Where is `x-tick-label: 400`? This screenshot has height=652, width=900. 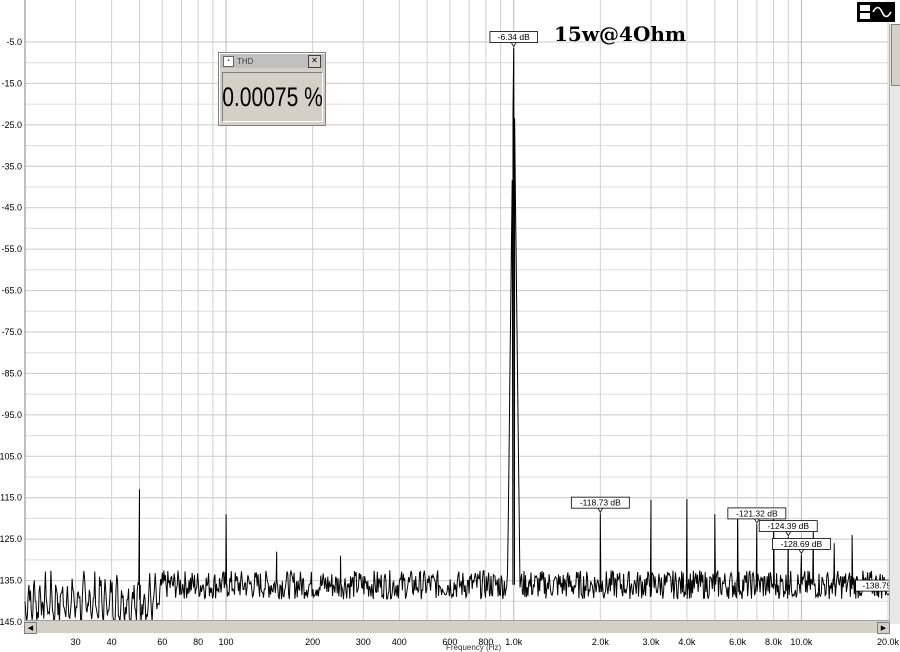
x-tick-label: 400 is located at coordinates (399, 642).